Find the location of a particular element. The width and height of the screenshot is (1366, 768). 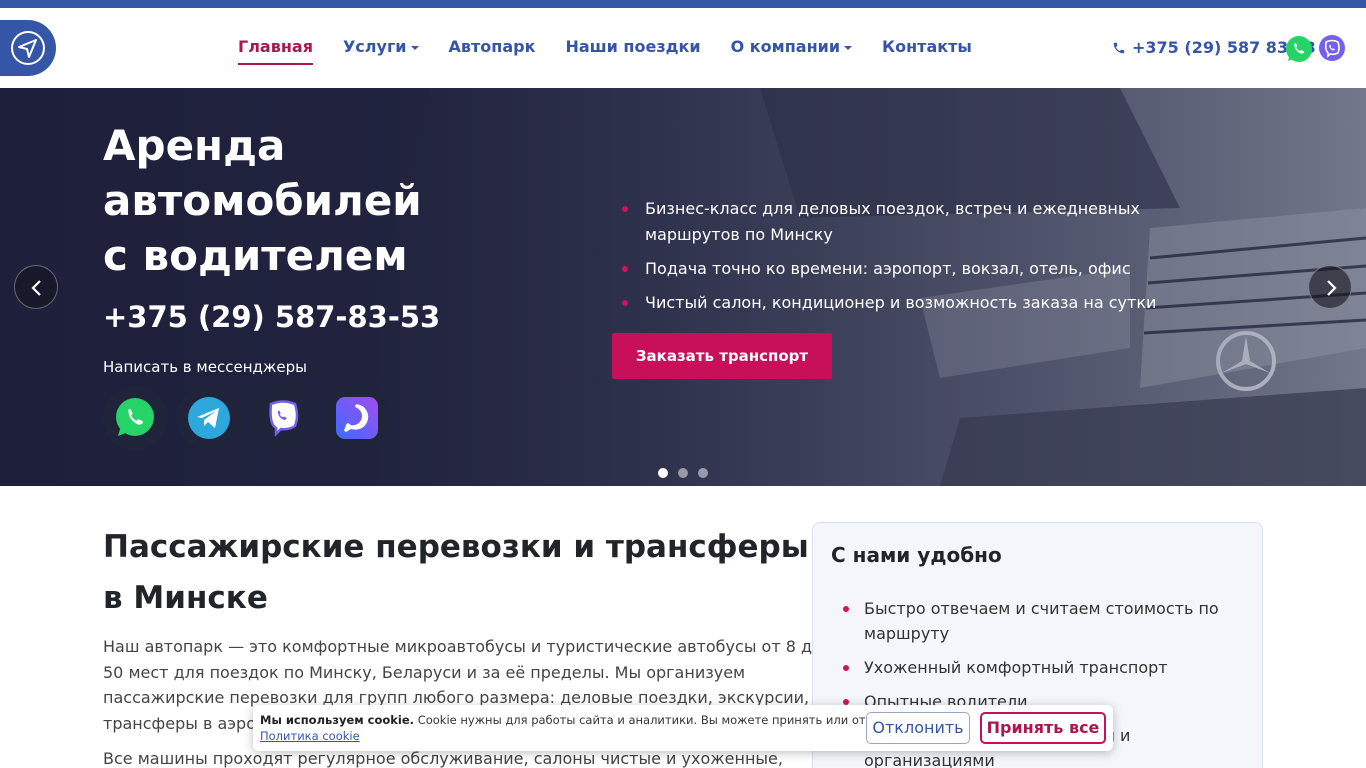

hero-title: Аренда автомобилей с водителем is located at coordinates (313, 200).